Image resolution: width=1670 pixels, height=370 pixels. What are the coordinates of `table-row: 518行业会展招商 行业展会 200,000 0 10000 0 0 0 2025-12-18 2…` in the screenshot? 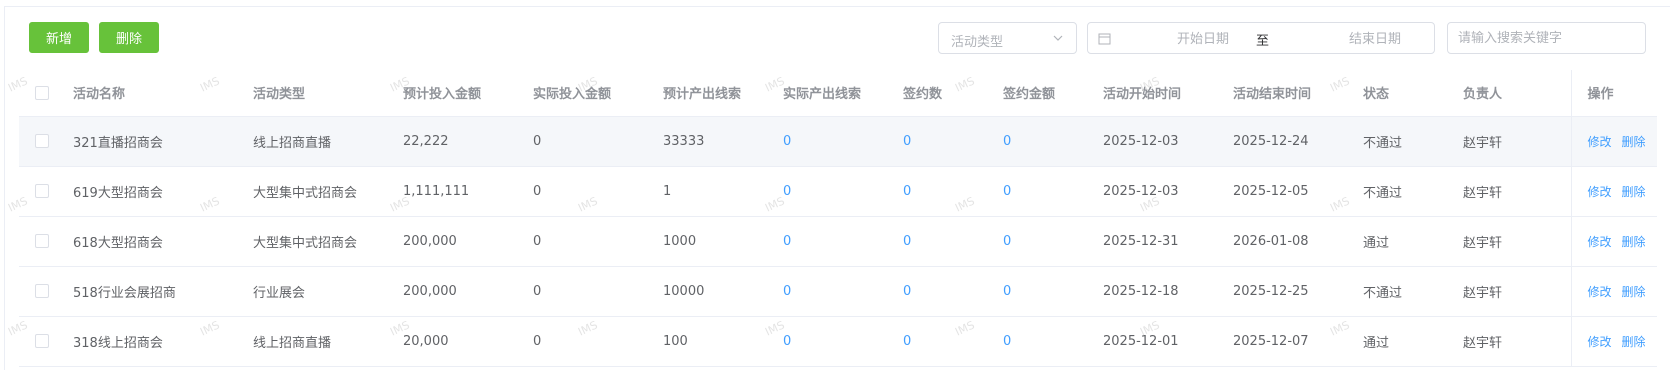 It's located at (838, 291).